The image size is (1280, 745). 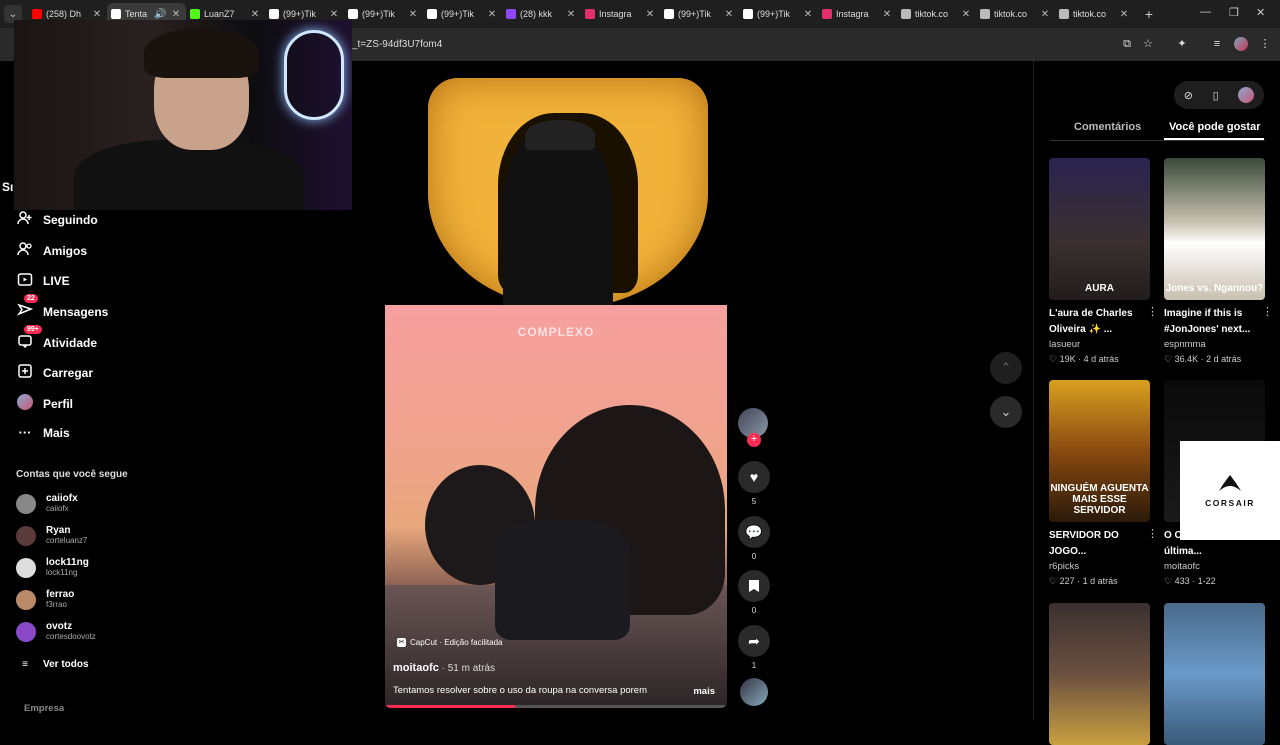 I want to click on card-author: moitaofc, so click(x=1214, y=566).